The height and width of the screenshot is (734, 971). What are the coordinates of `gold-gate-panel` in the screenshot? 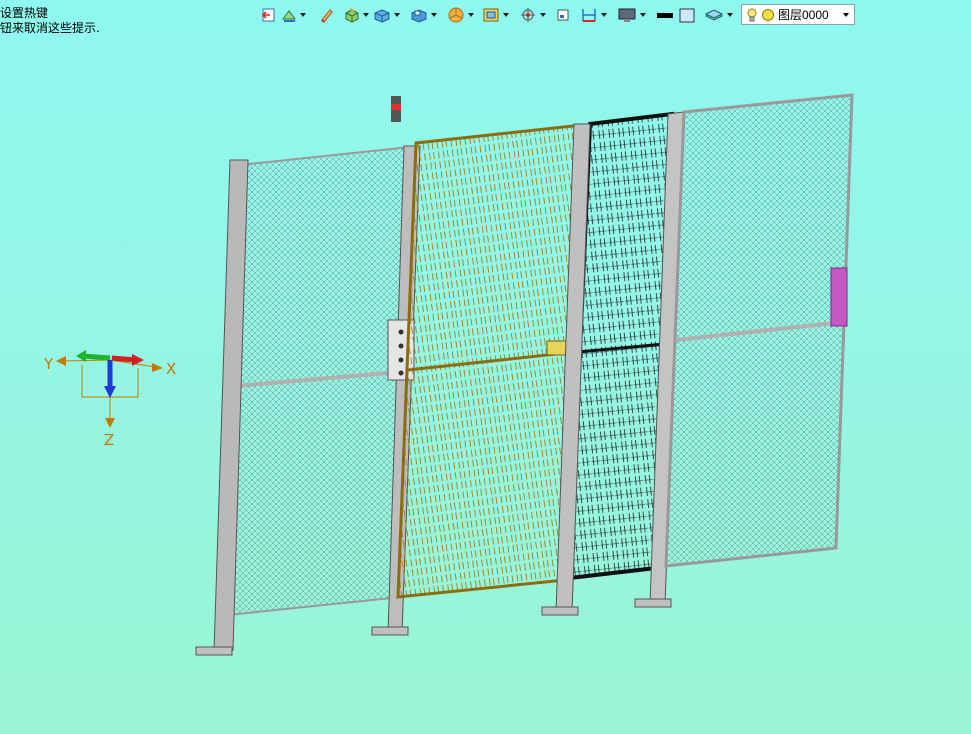 It's located at (490, 361).